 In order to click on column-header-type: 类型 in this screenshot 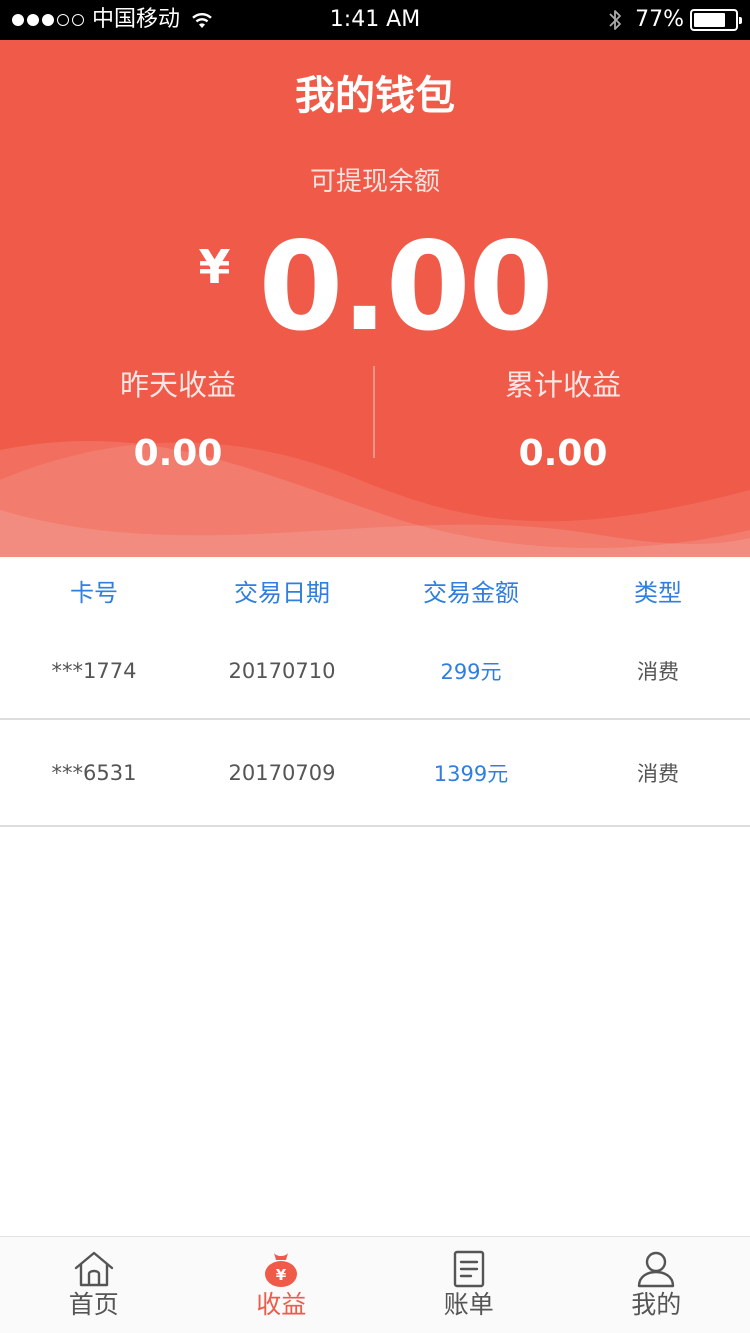, I will do `click(658, 592)`.